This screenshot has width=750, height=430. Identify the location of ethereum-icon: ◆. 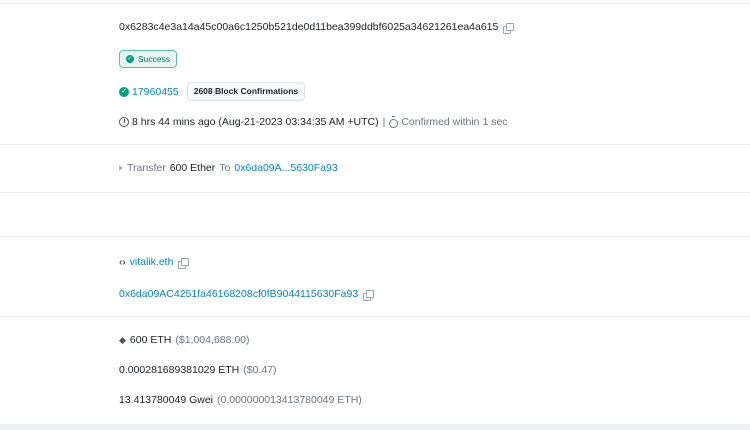
(122, 339).